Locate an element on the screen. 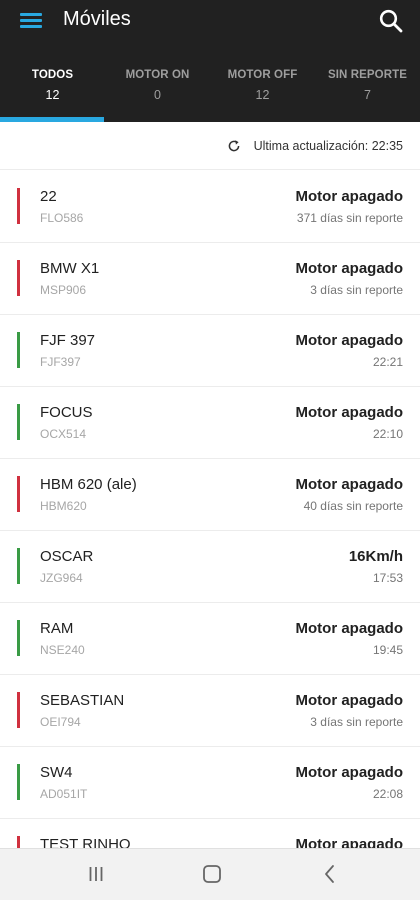 The height and width of the screenshot is (900, 420). tab-todos: TODOS 12 is located at coordinates (52, 91).